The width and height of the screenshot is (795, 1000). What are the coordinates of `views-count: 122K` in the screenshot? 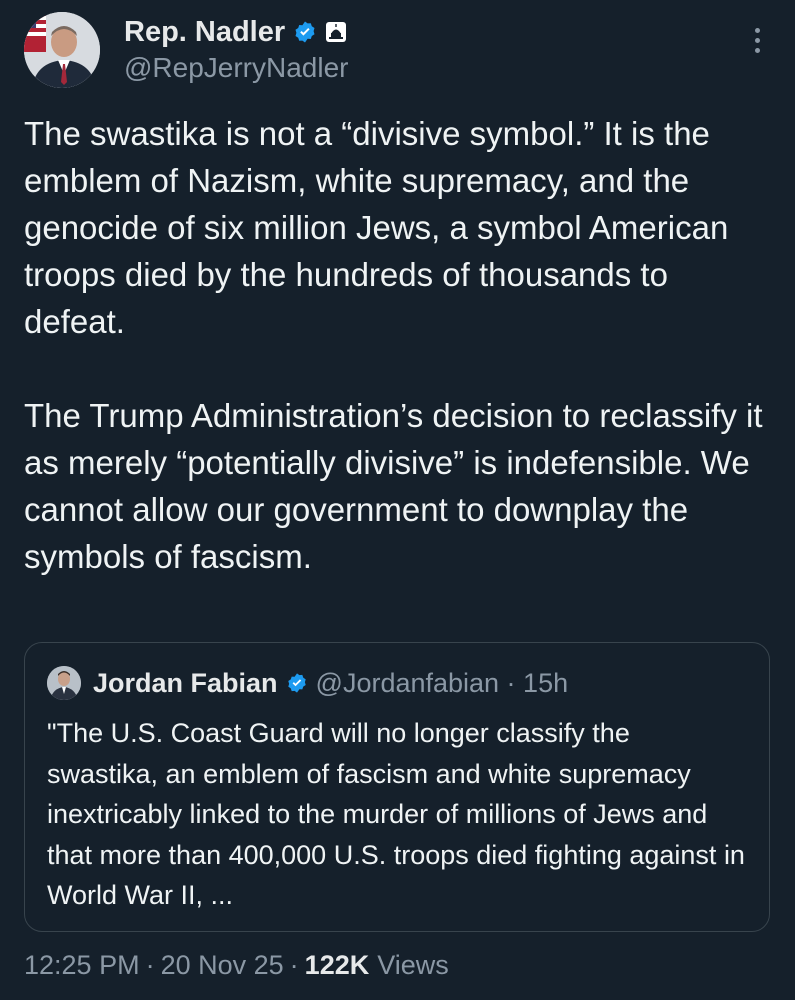 It's located at (337, 965).